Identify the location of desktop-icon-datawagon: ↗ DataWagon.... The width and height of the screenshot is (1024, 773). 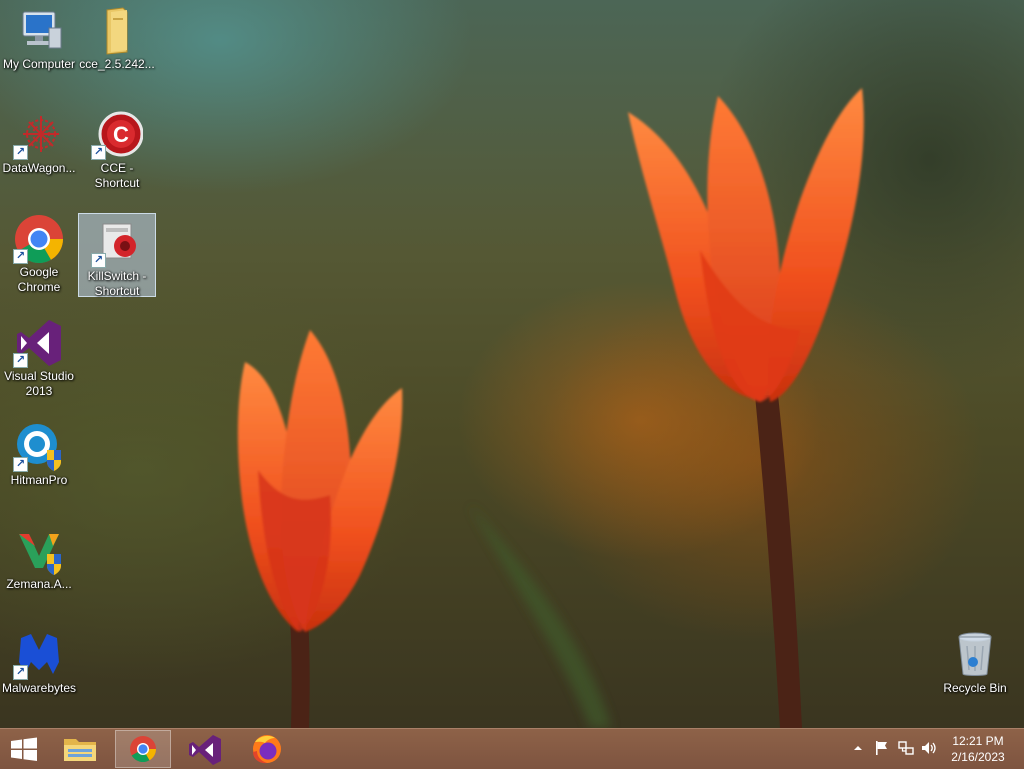
(39, 148).